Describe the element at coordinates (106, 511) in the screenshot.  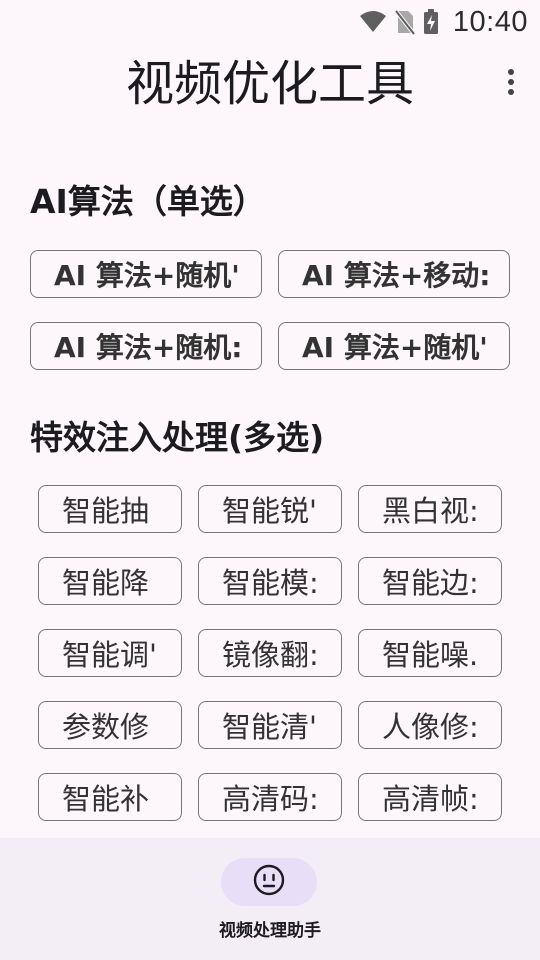
I see `effect-chip-label: 智能抽` at that location.